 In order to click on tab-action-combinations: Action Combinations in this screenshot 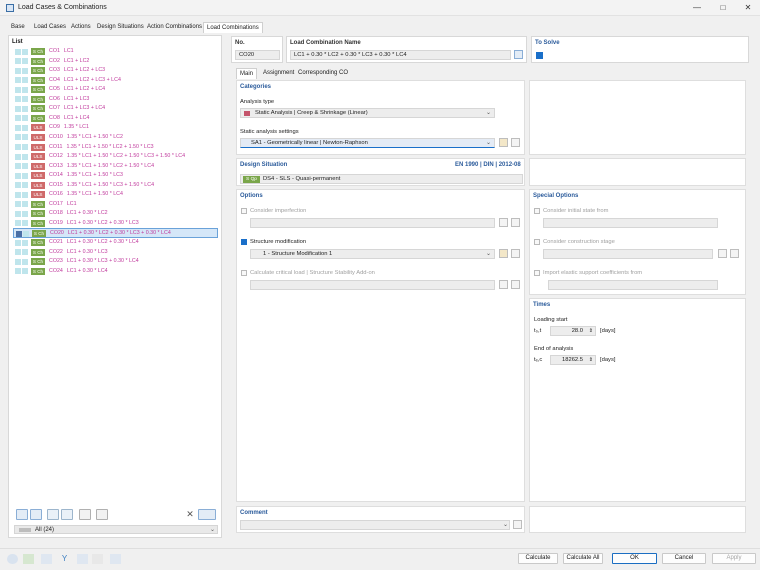, I will do `click(174, 27)`.